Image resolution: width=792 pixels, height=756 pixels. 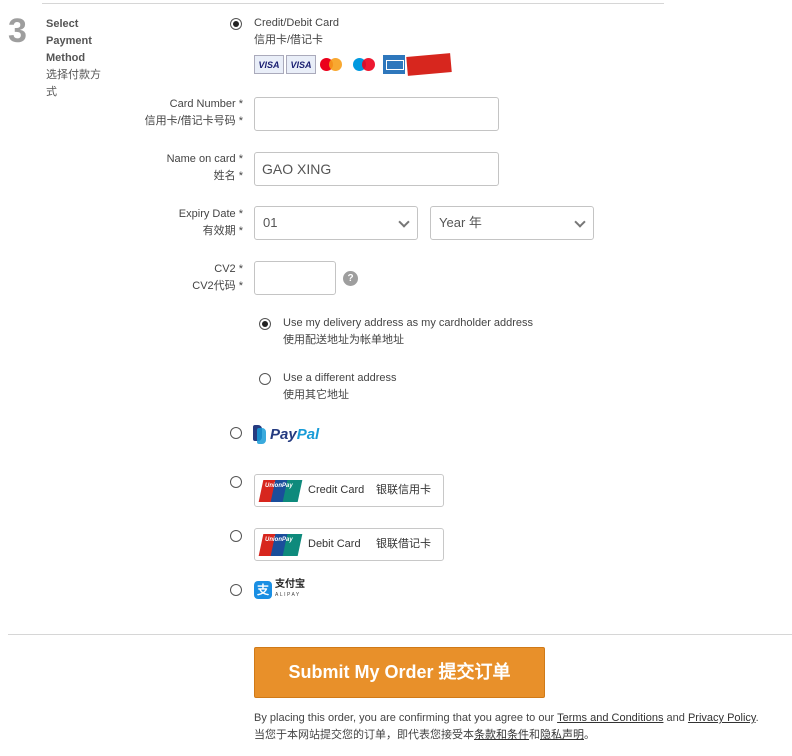 I want to click on card-number-input, so click(x=376, y=114).